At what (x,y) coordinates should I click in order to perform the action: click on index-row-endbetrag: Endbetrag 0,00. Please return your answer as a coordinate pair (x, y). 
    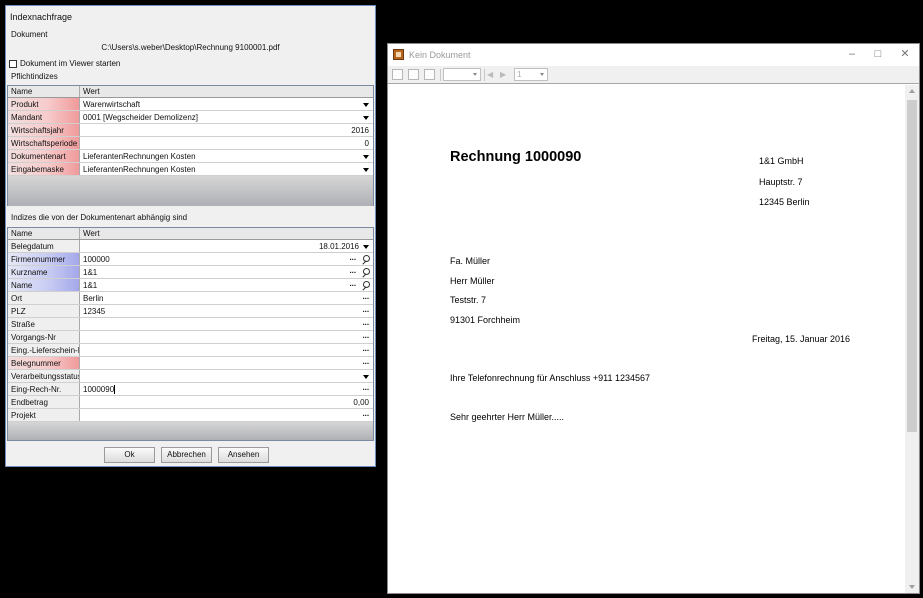
    Looking at the image, I should click on (190, 402).